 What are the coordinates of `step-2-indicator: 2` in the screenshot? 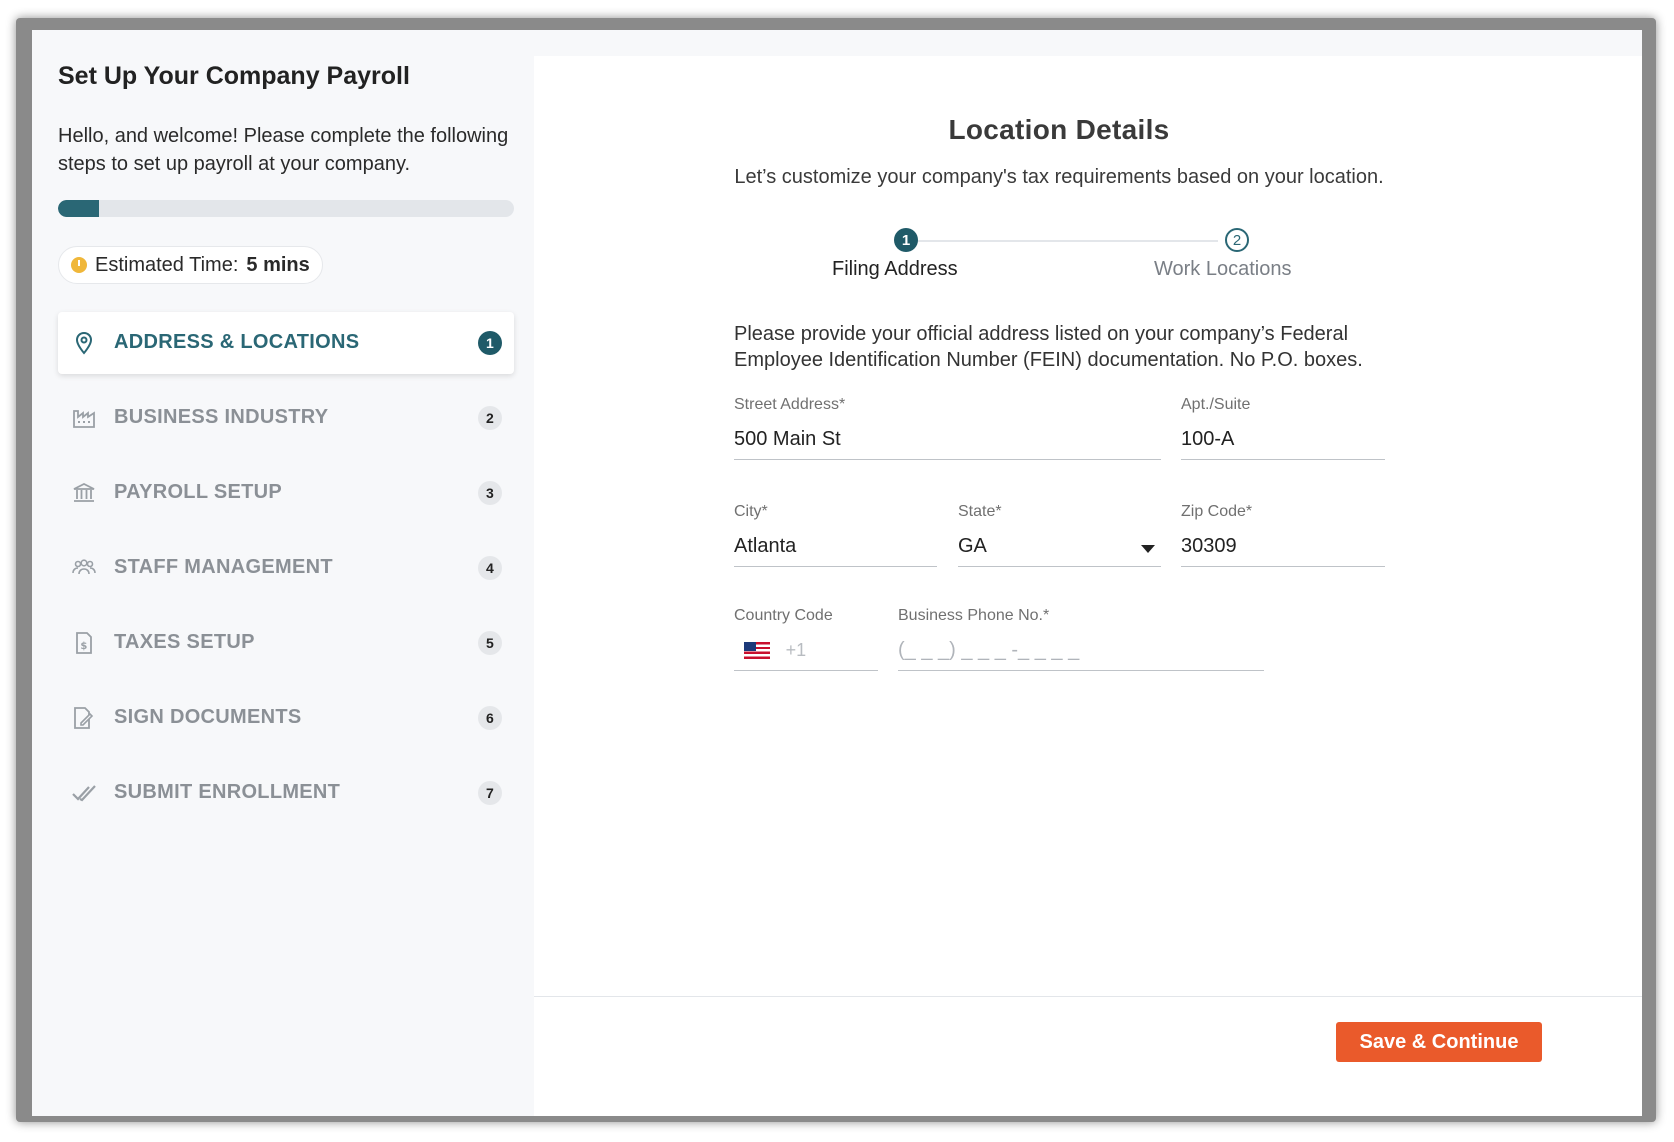 It's located at (1237, 240).